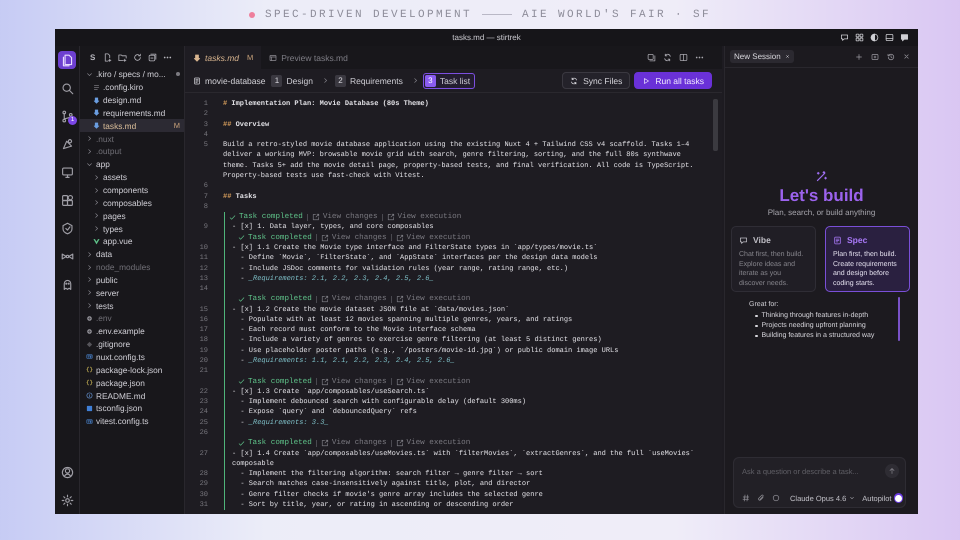 This screenshot has height=540, width=960. What do you see at coordinates (67, 172) in the screenshot?
I see `monitor-icon` at bounding box center [67, 172].